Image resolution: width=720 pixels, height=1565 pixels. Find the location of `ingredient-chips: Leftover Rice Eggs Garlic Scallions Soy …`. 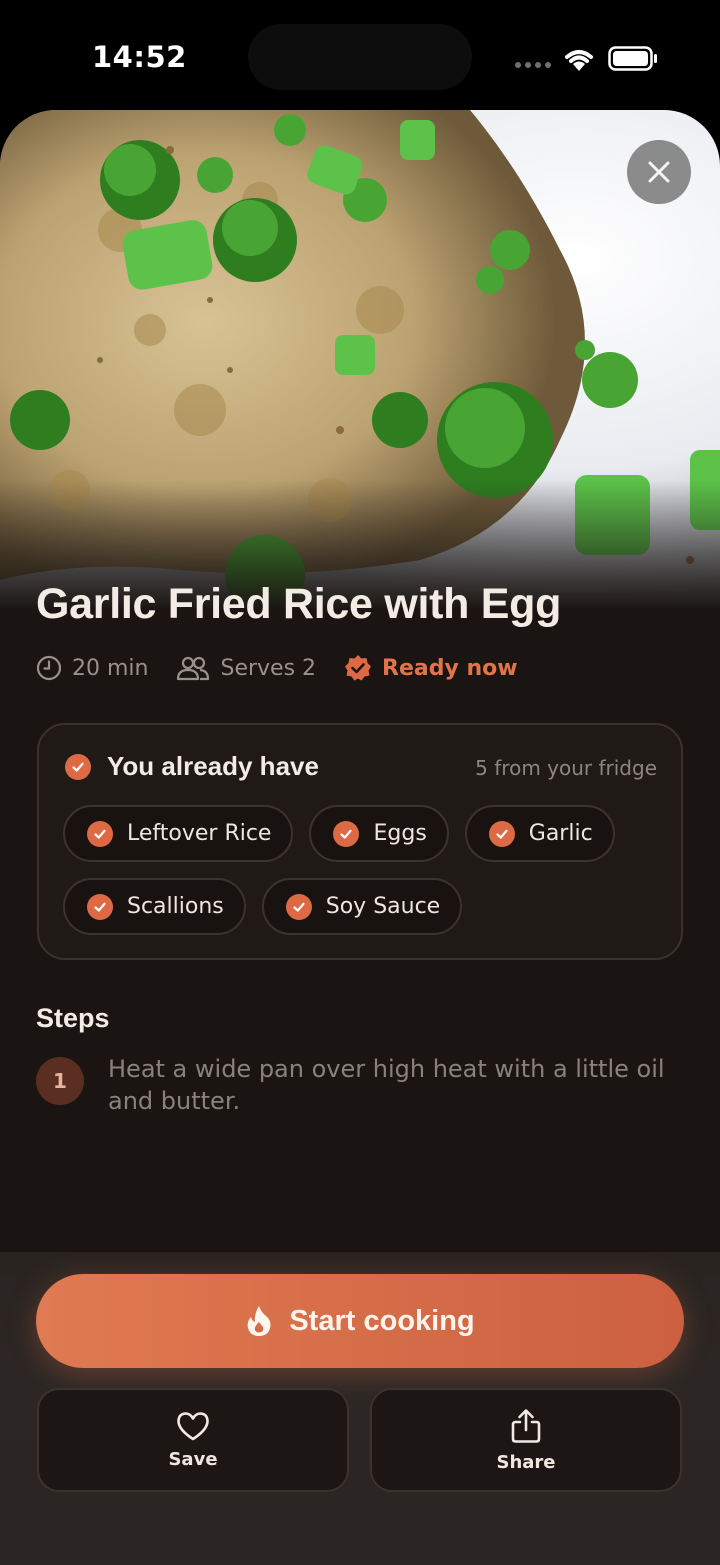

ingredient-chips: Leftover Rice Eggs Garlic Scallions Soy … is located at coordinates (363, 870).